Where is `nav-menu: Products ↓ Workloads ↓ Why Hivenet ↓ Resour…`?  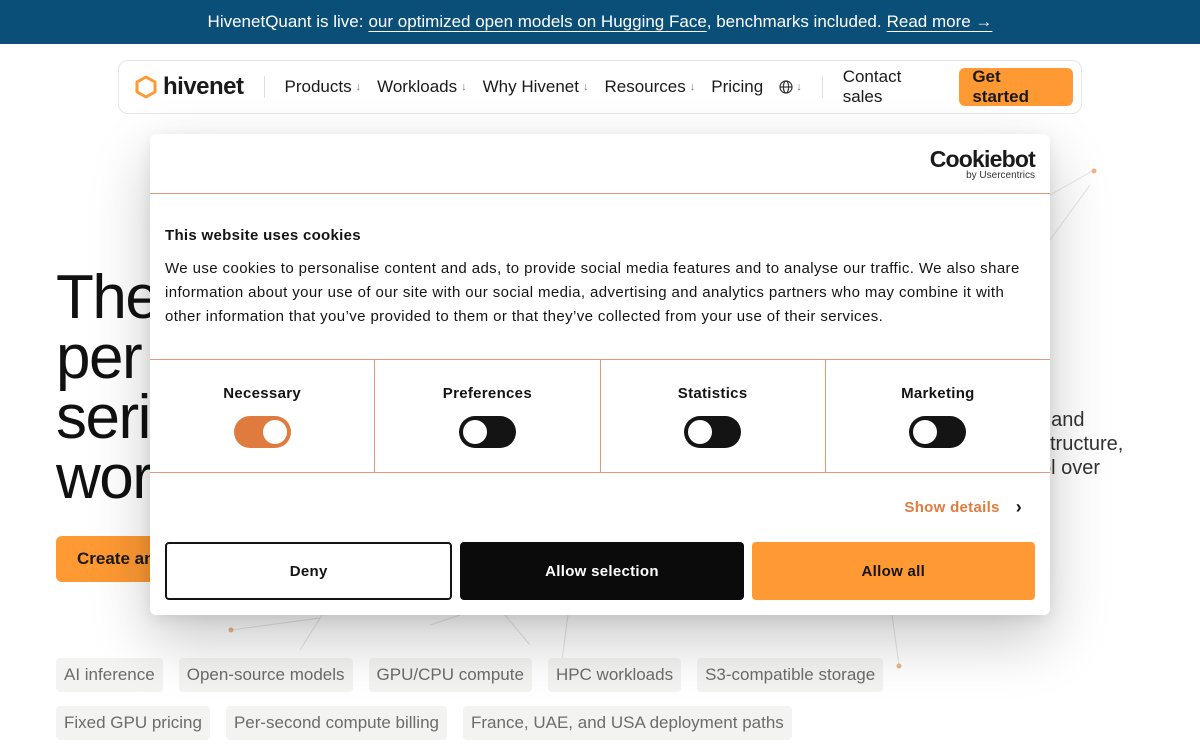 nav-menu: Products ↓ Workloads ↓ Why Hivenet ↓ Resour… is located at coordinates (543, 87).